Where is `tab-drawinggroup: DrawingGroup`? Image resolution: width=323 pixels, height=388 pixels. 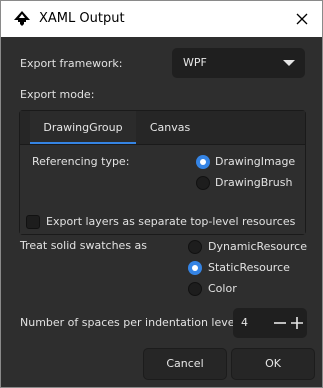
tab-drawinggroup: DrawingGroup is located at coordinates (83, 127).